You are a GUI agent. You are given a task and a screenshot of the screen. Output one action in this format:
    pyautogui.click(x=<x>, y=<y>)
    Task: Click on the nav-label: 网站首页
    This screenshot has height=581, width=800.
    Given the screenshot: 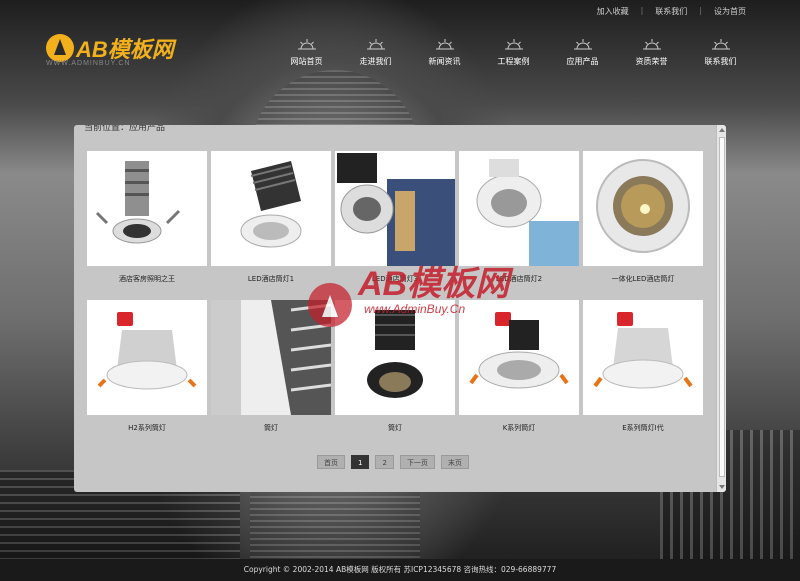 What is the action you would take?
    pyautogui.click(x=306, y=61)
    